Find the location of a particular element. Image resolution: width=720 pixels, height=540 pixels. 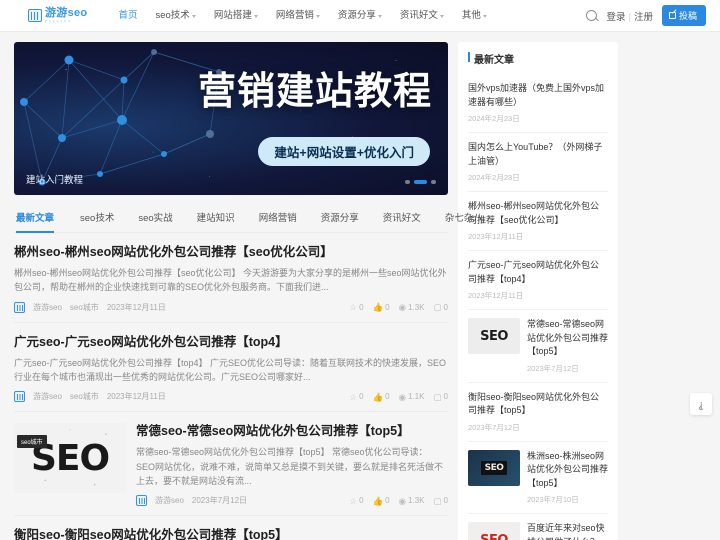

sidebar-item-date: 2023年12月11日 is located at coordinates (496, 236).